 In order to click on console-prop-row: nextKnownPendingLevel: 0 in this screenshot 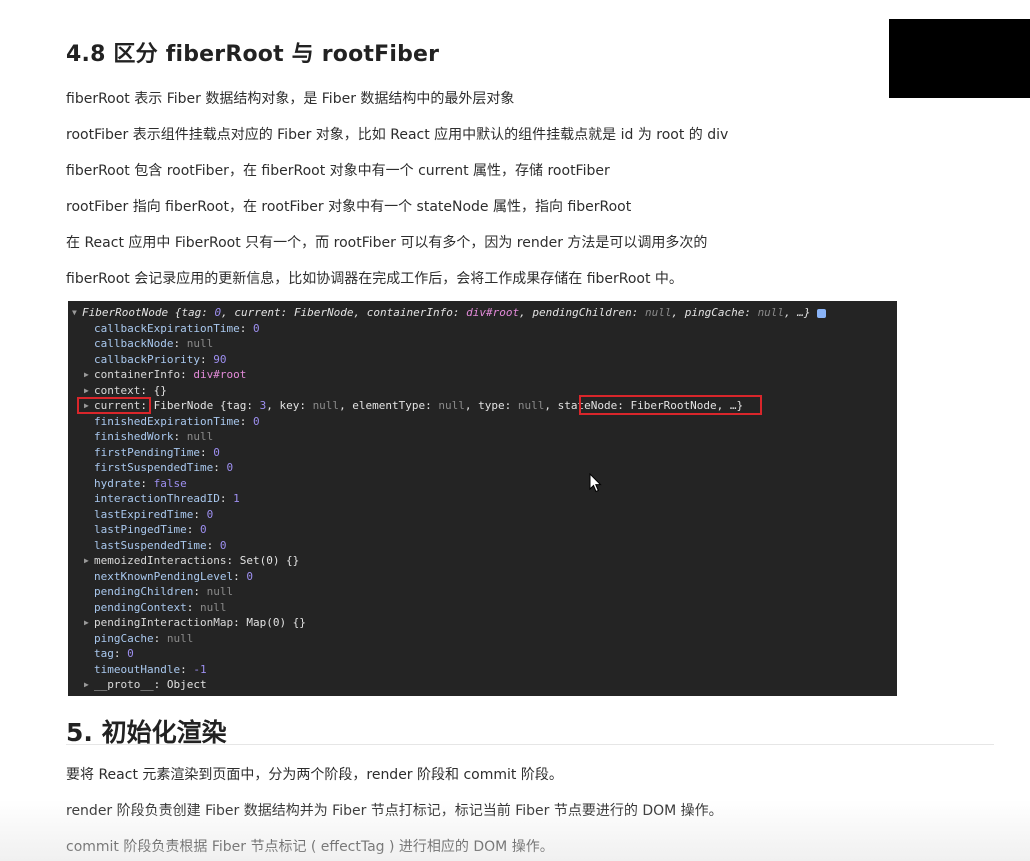, I will do `click(173, 576)`.